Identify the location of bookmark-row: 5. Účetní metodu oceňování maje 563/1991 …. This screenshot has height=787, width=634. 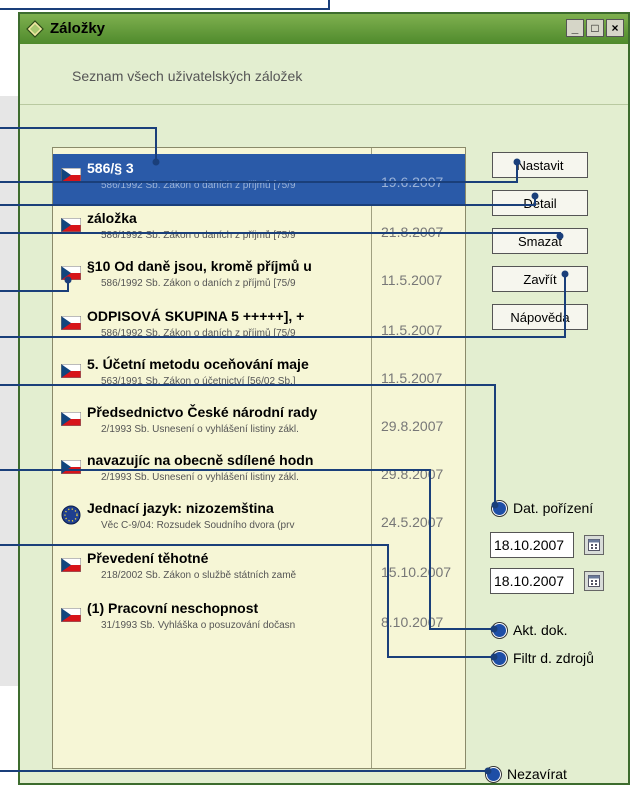
(259, 375).